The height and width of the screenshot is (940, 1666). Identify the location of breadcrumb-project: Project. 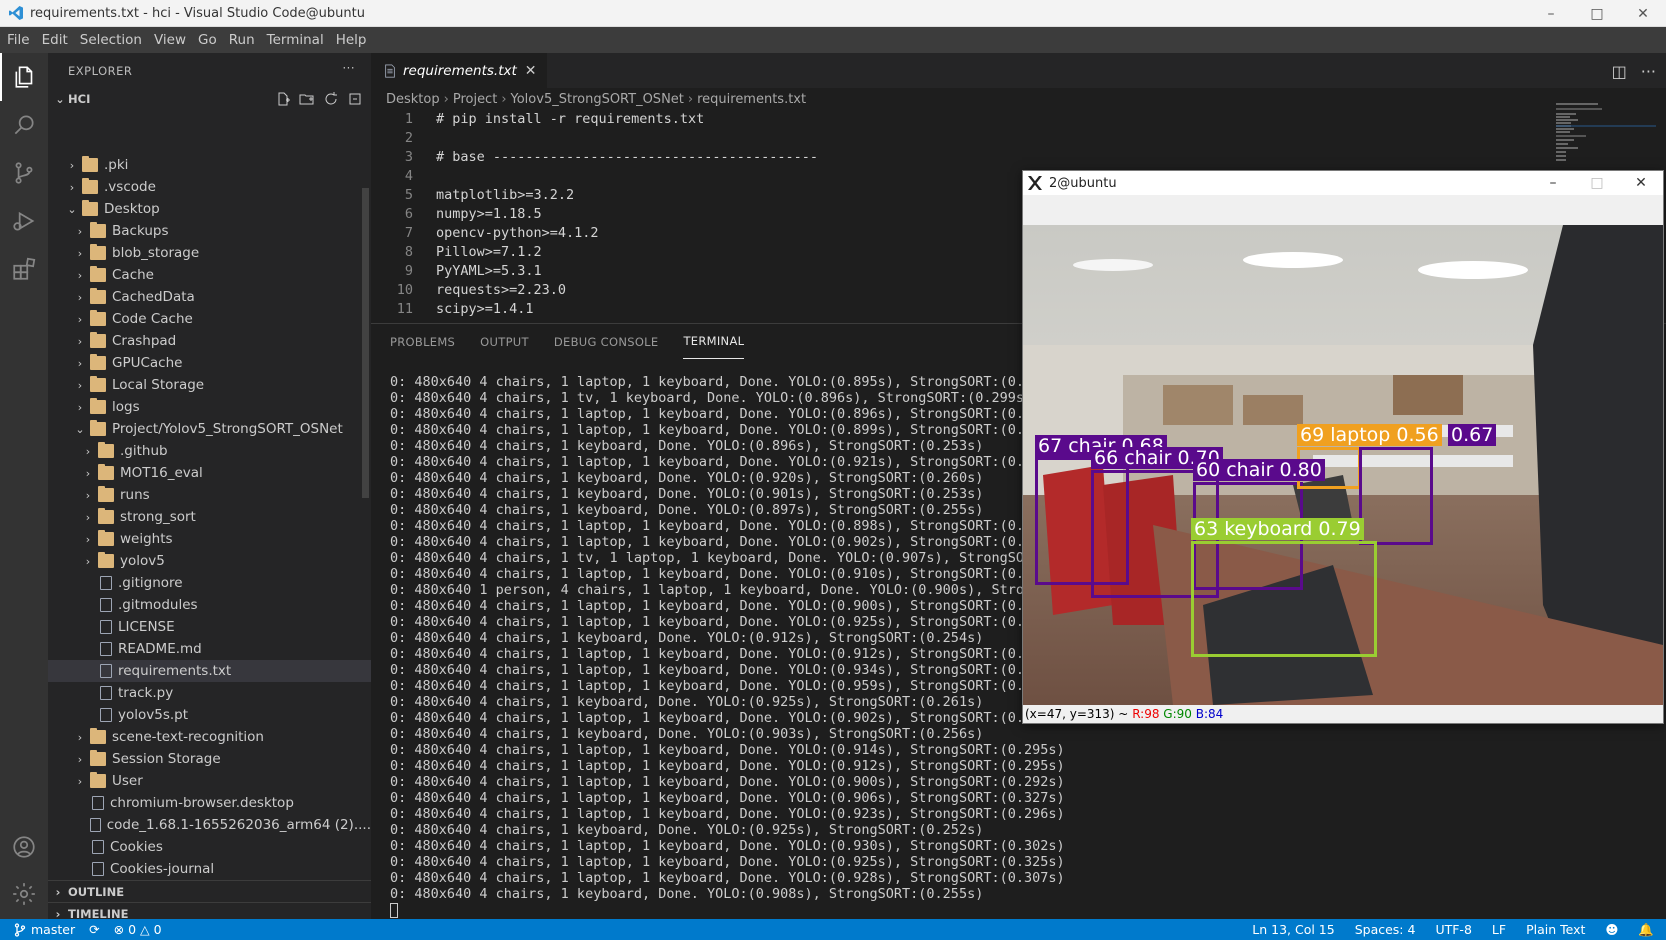
(475, 99).